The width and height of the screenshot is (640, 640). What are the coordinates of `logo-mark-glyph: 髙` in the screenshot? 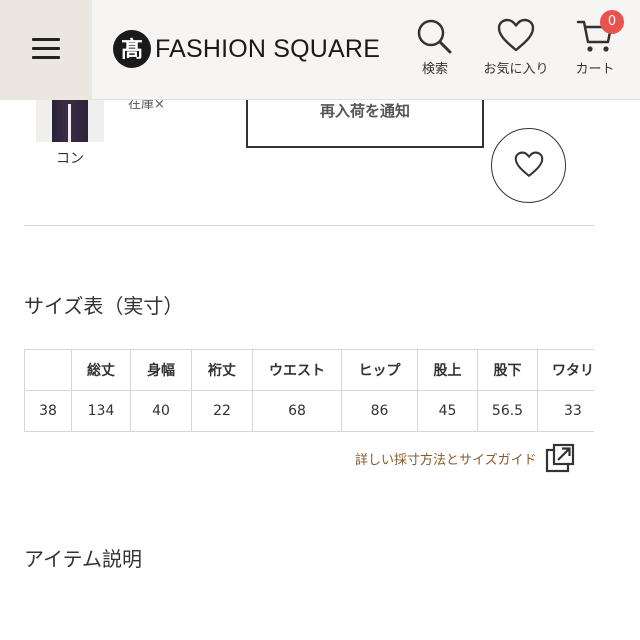 It's located at (132, 50).